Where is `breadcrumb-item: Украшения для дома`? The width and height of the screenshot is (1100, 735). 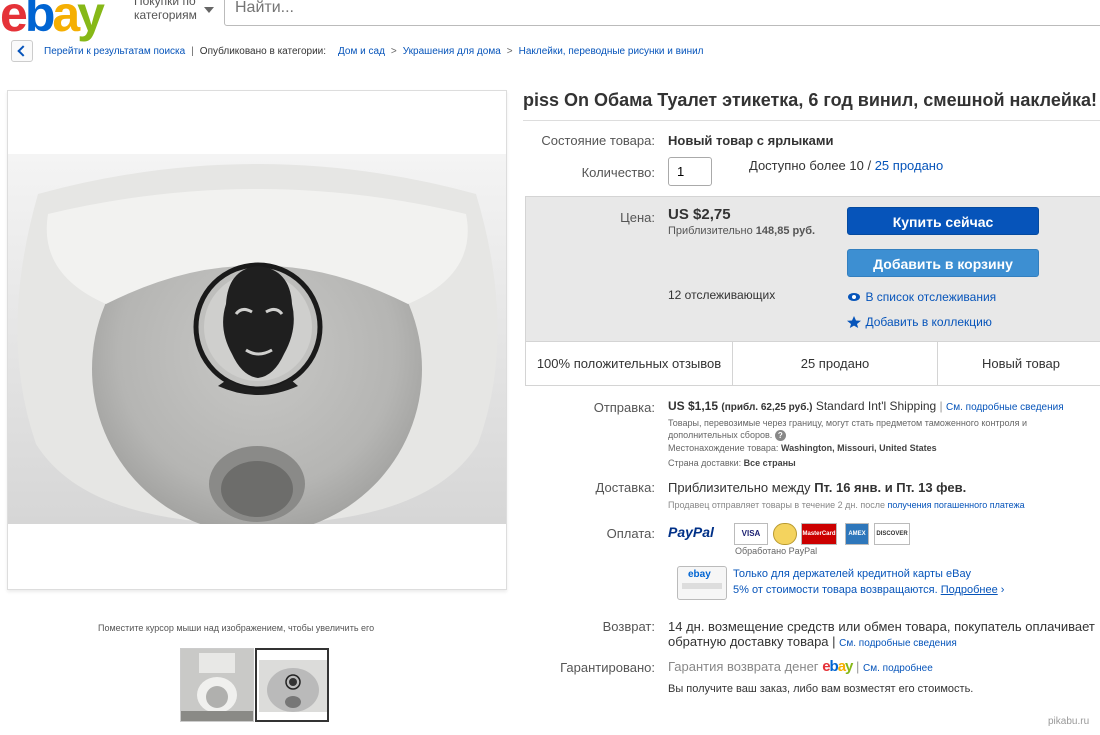
breadcrumb-item: Украшения для дома is located at coordinates (452, 51).